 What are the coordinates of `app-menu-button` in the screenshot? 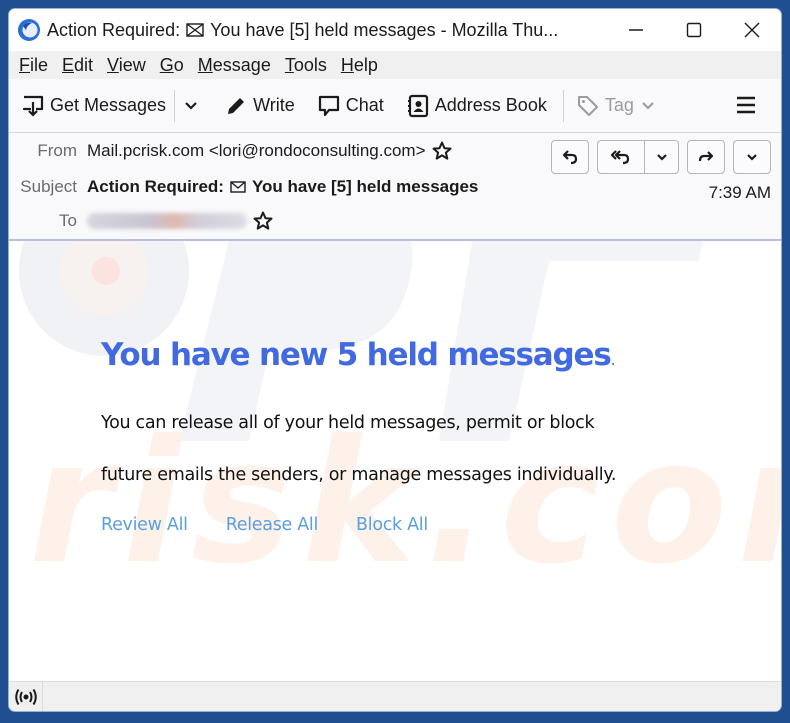 It's located at (746, 107).